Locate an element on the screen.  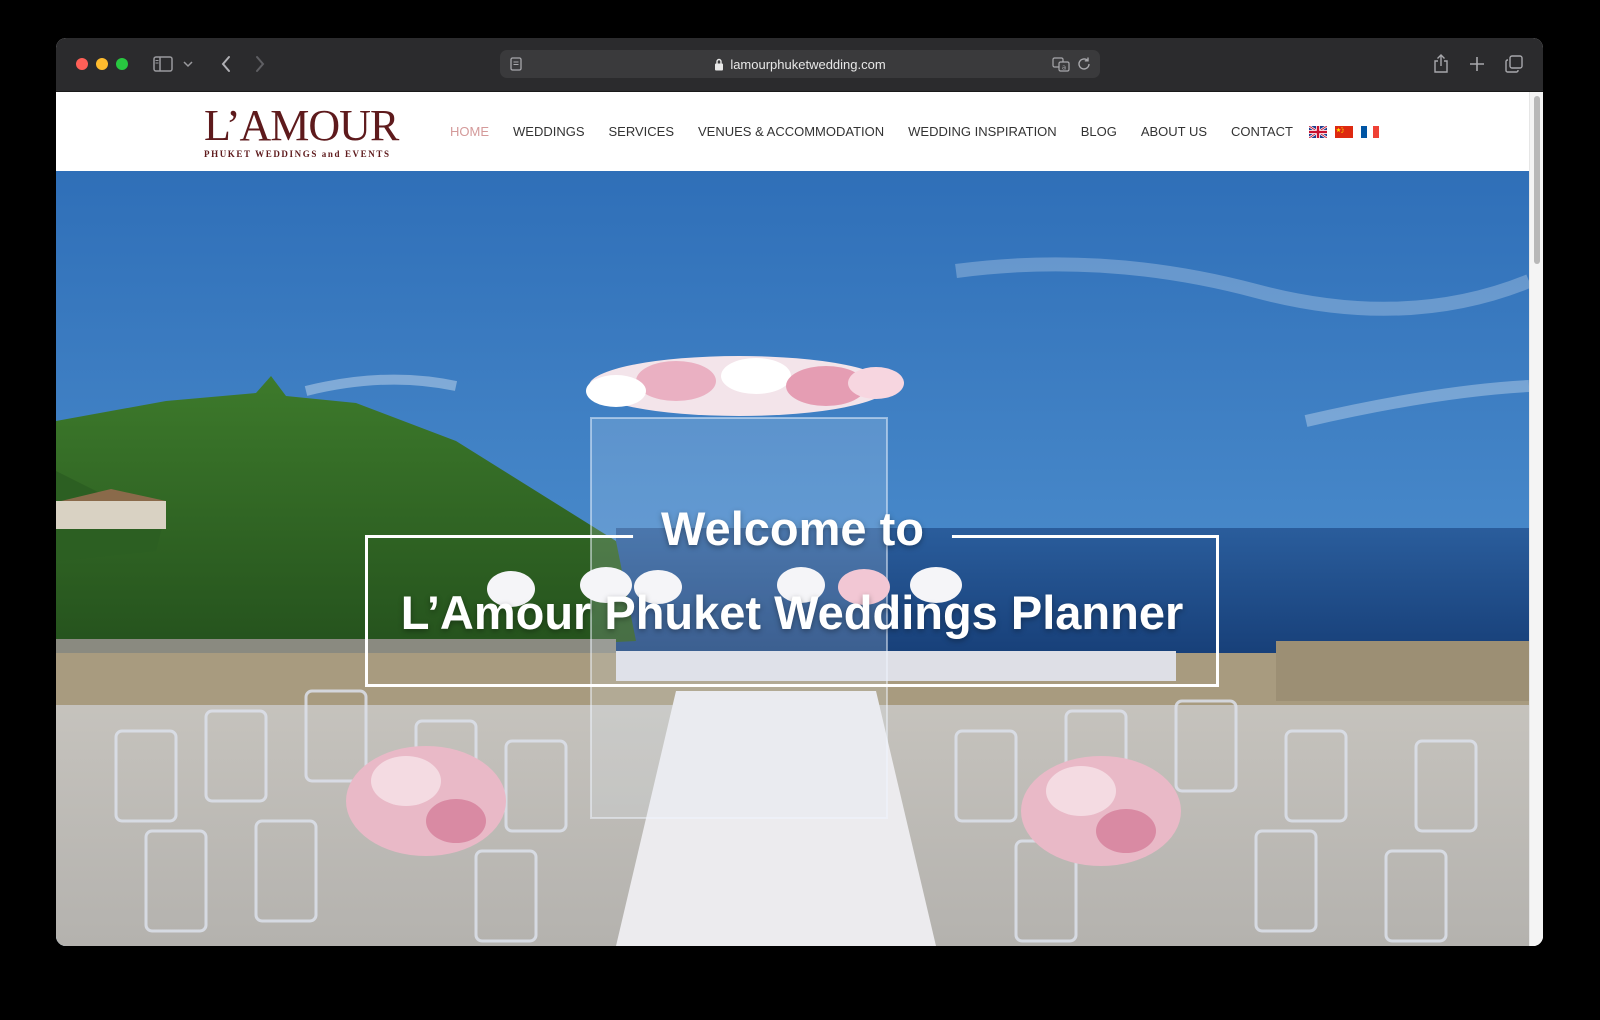
browser-toolbar: lamourphuketwedding.com a is located at coordinates (799, 65).